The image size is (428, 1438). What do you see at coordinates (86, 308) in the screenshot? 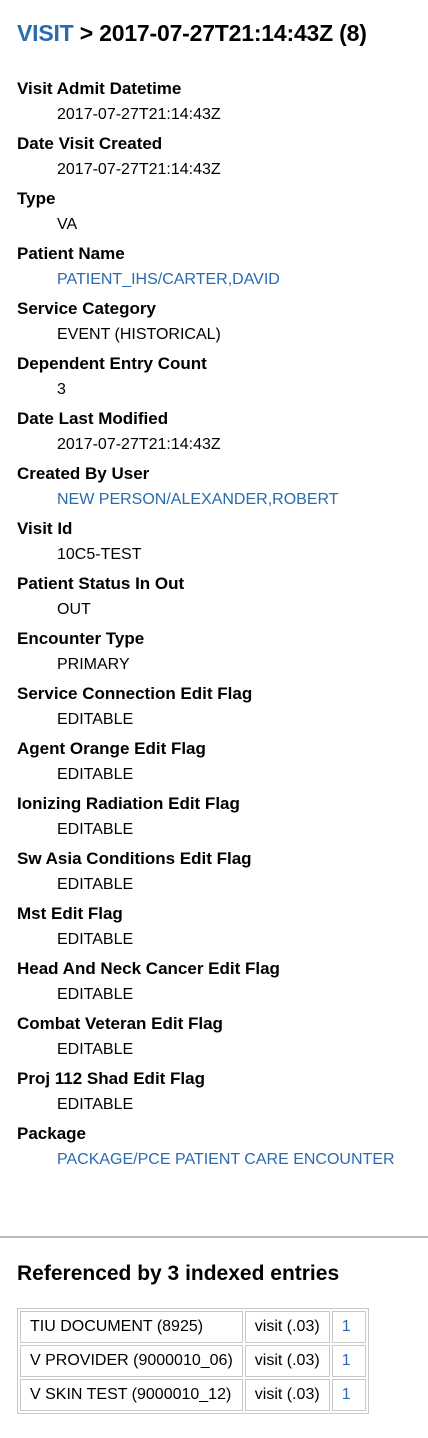
I see `field-label: Service Category` at bounding box center [86, 308].